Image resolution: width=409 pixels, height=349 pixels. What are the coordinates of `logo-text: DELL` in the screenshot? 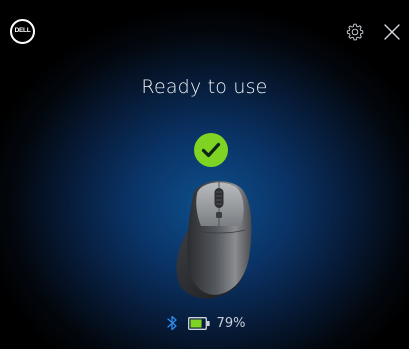 It's located at (22, 31).